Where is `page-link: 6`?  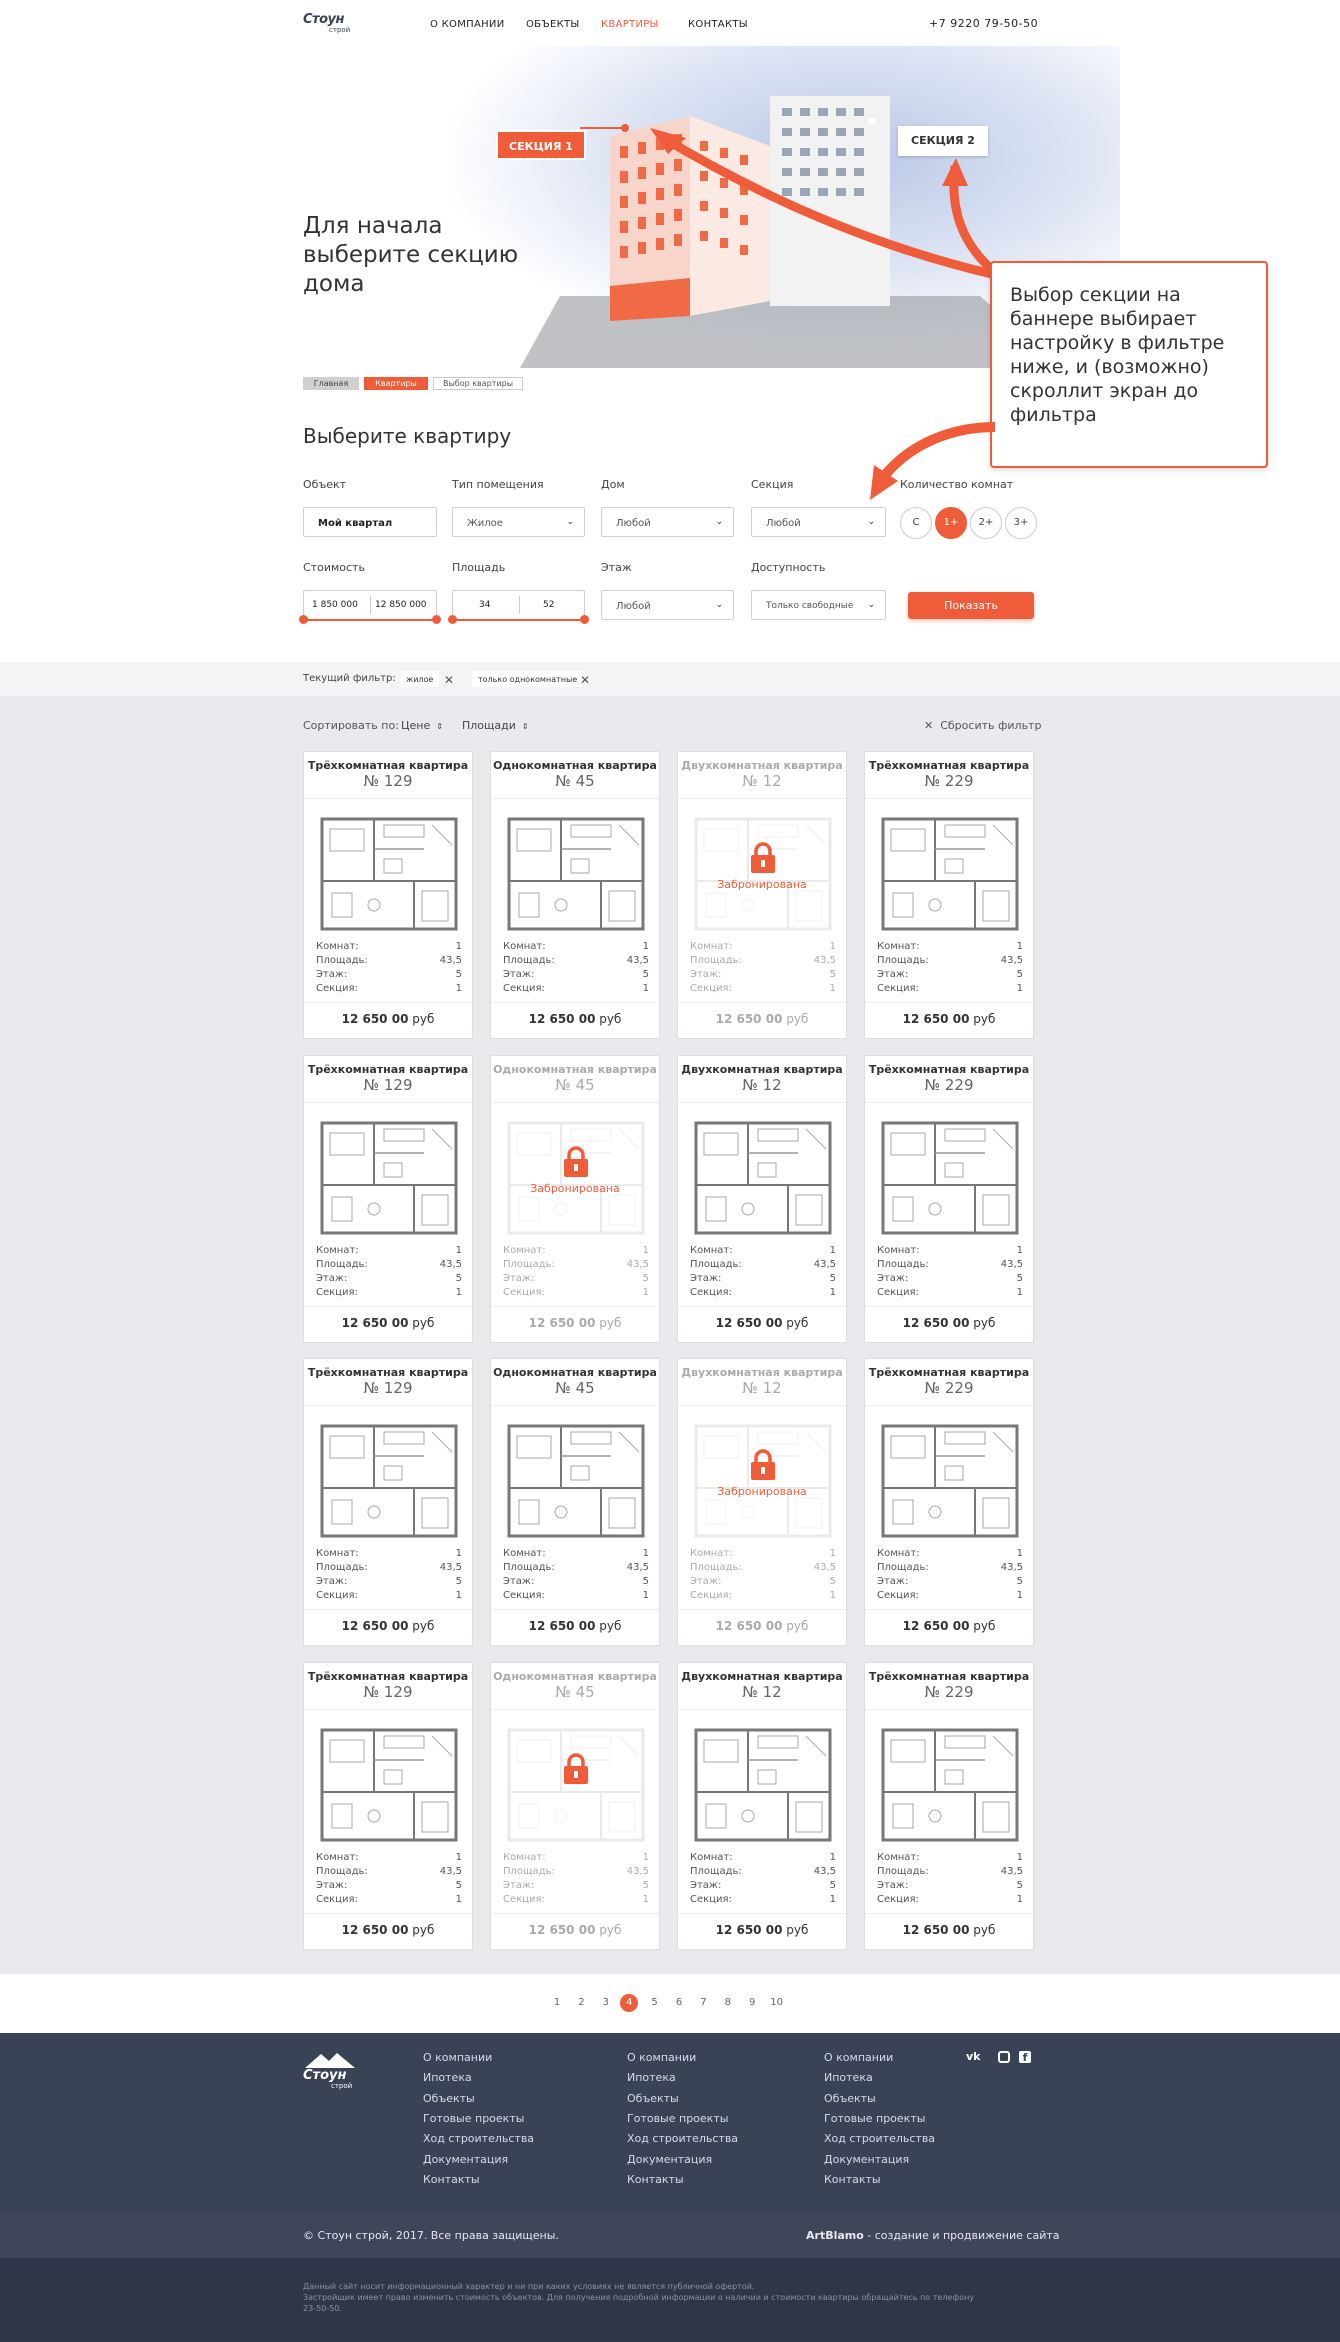
page-link: 6 is located at coordinates (679, 2003).